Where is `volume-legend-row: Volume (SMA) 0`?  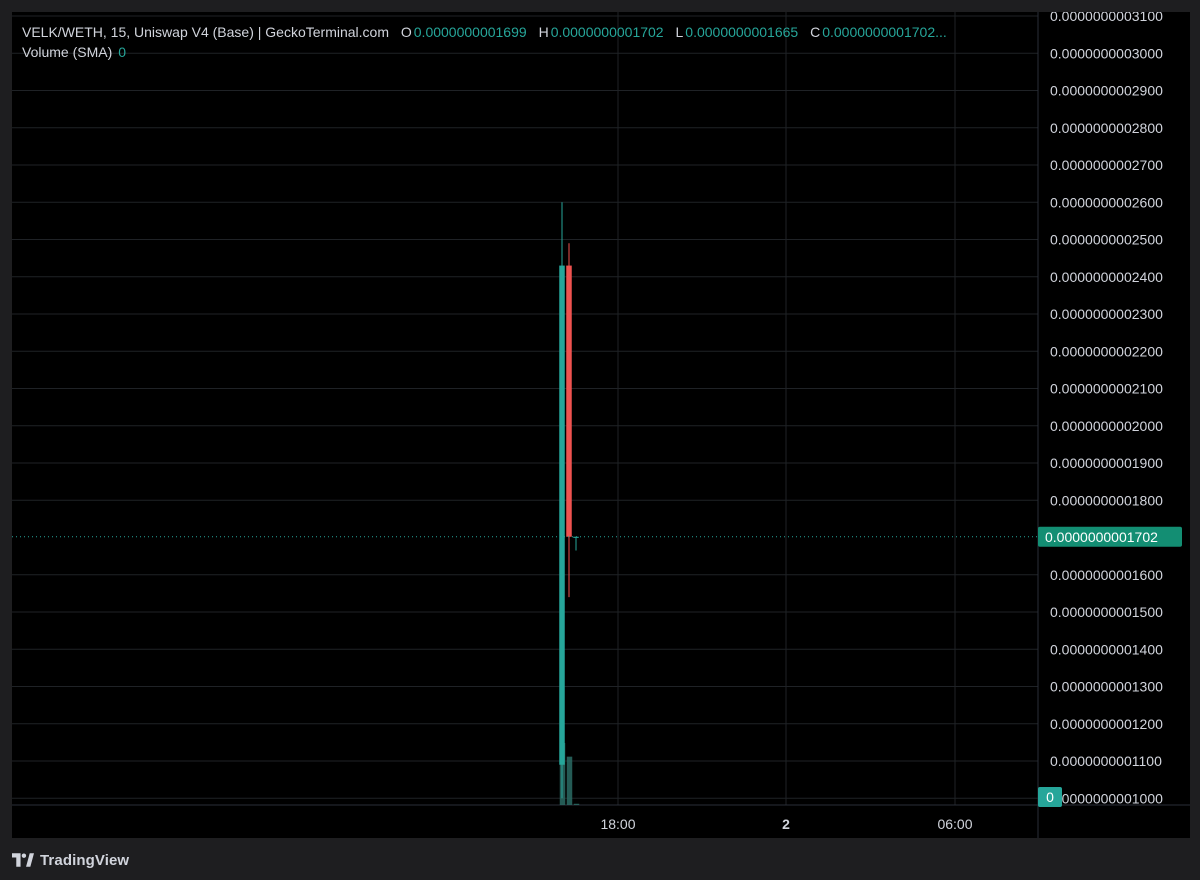
volume-legend-row: Volume (SMA) 0 is located at coordinates (484, 52).